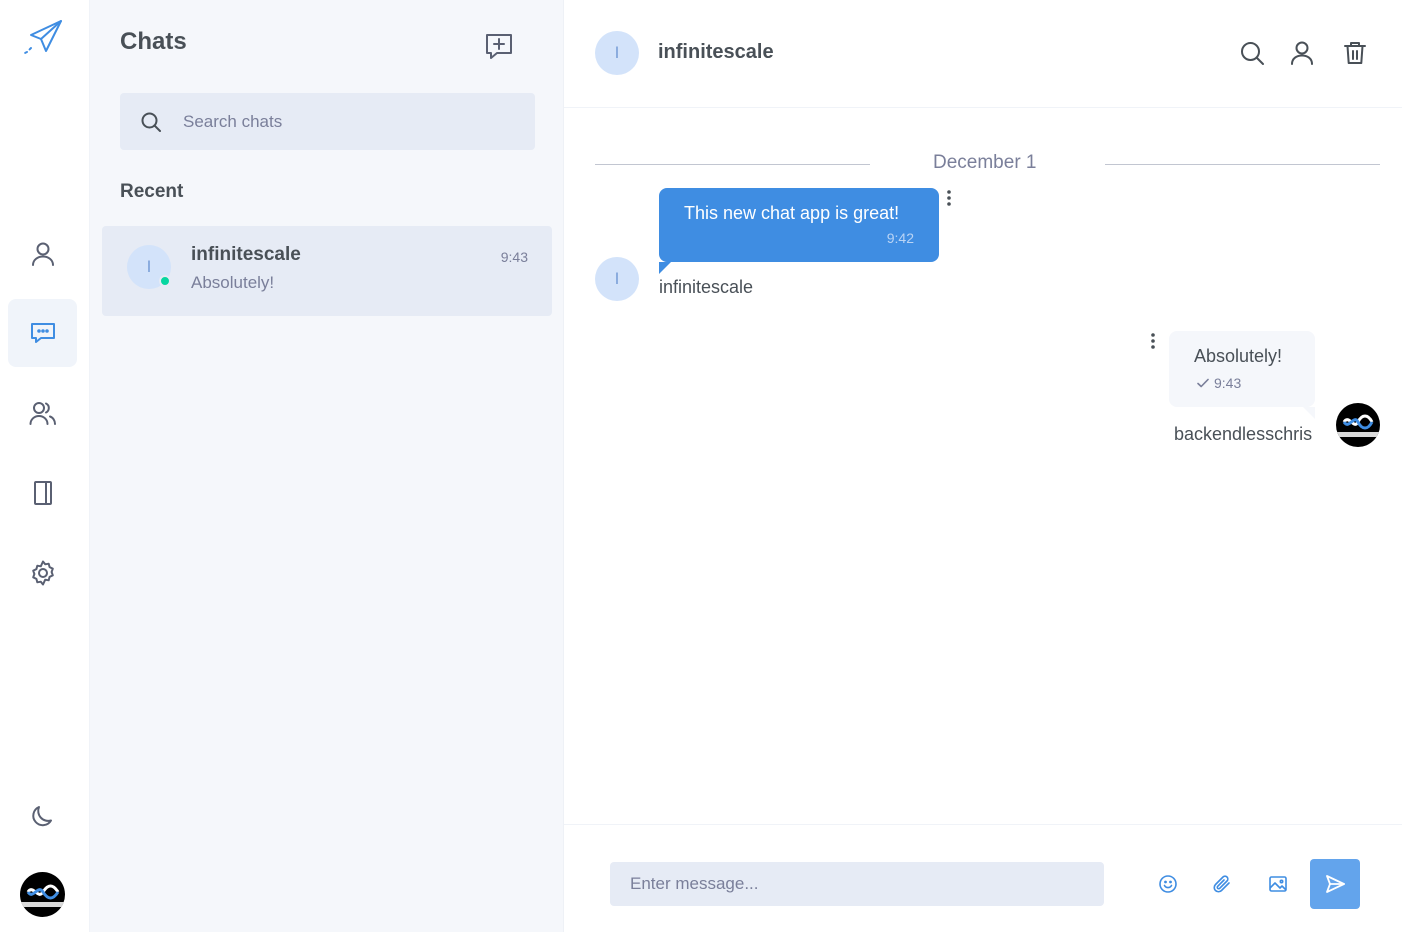 This screenshot has width=1402, height=932. I want to click on date-divider: December 1, so click(987, 165).